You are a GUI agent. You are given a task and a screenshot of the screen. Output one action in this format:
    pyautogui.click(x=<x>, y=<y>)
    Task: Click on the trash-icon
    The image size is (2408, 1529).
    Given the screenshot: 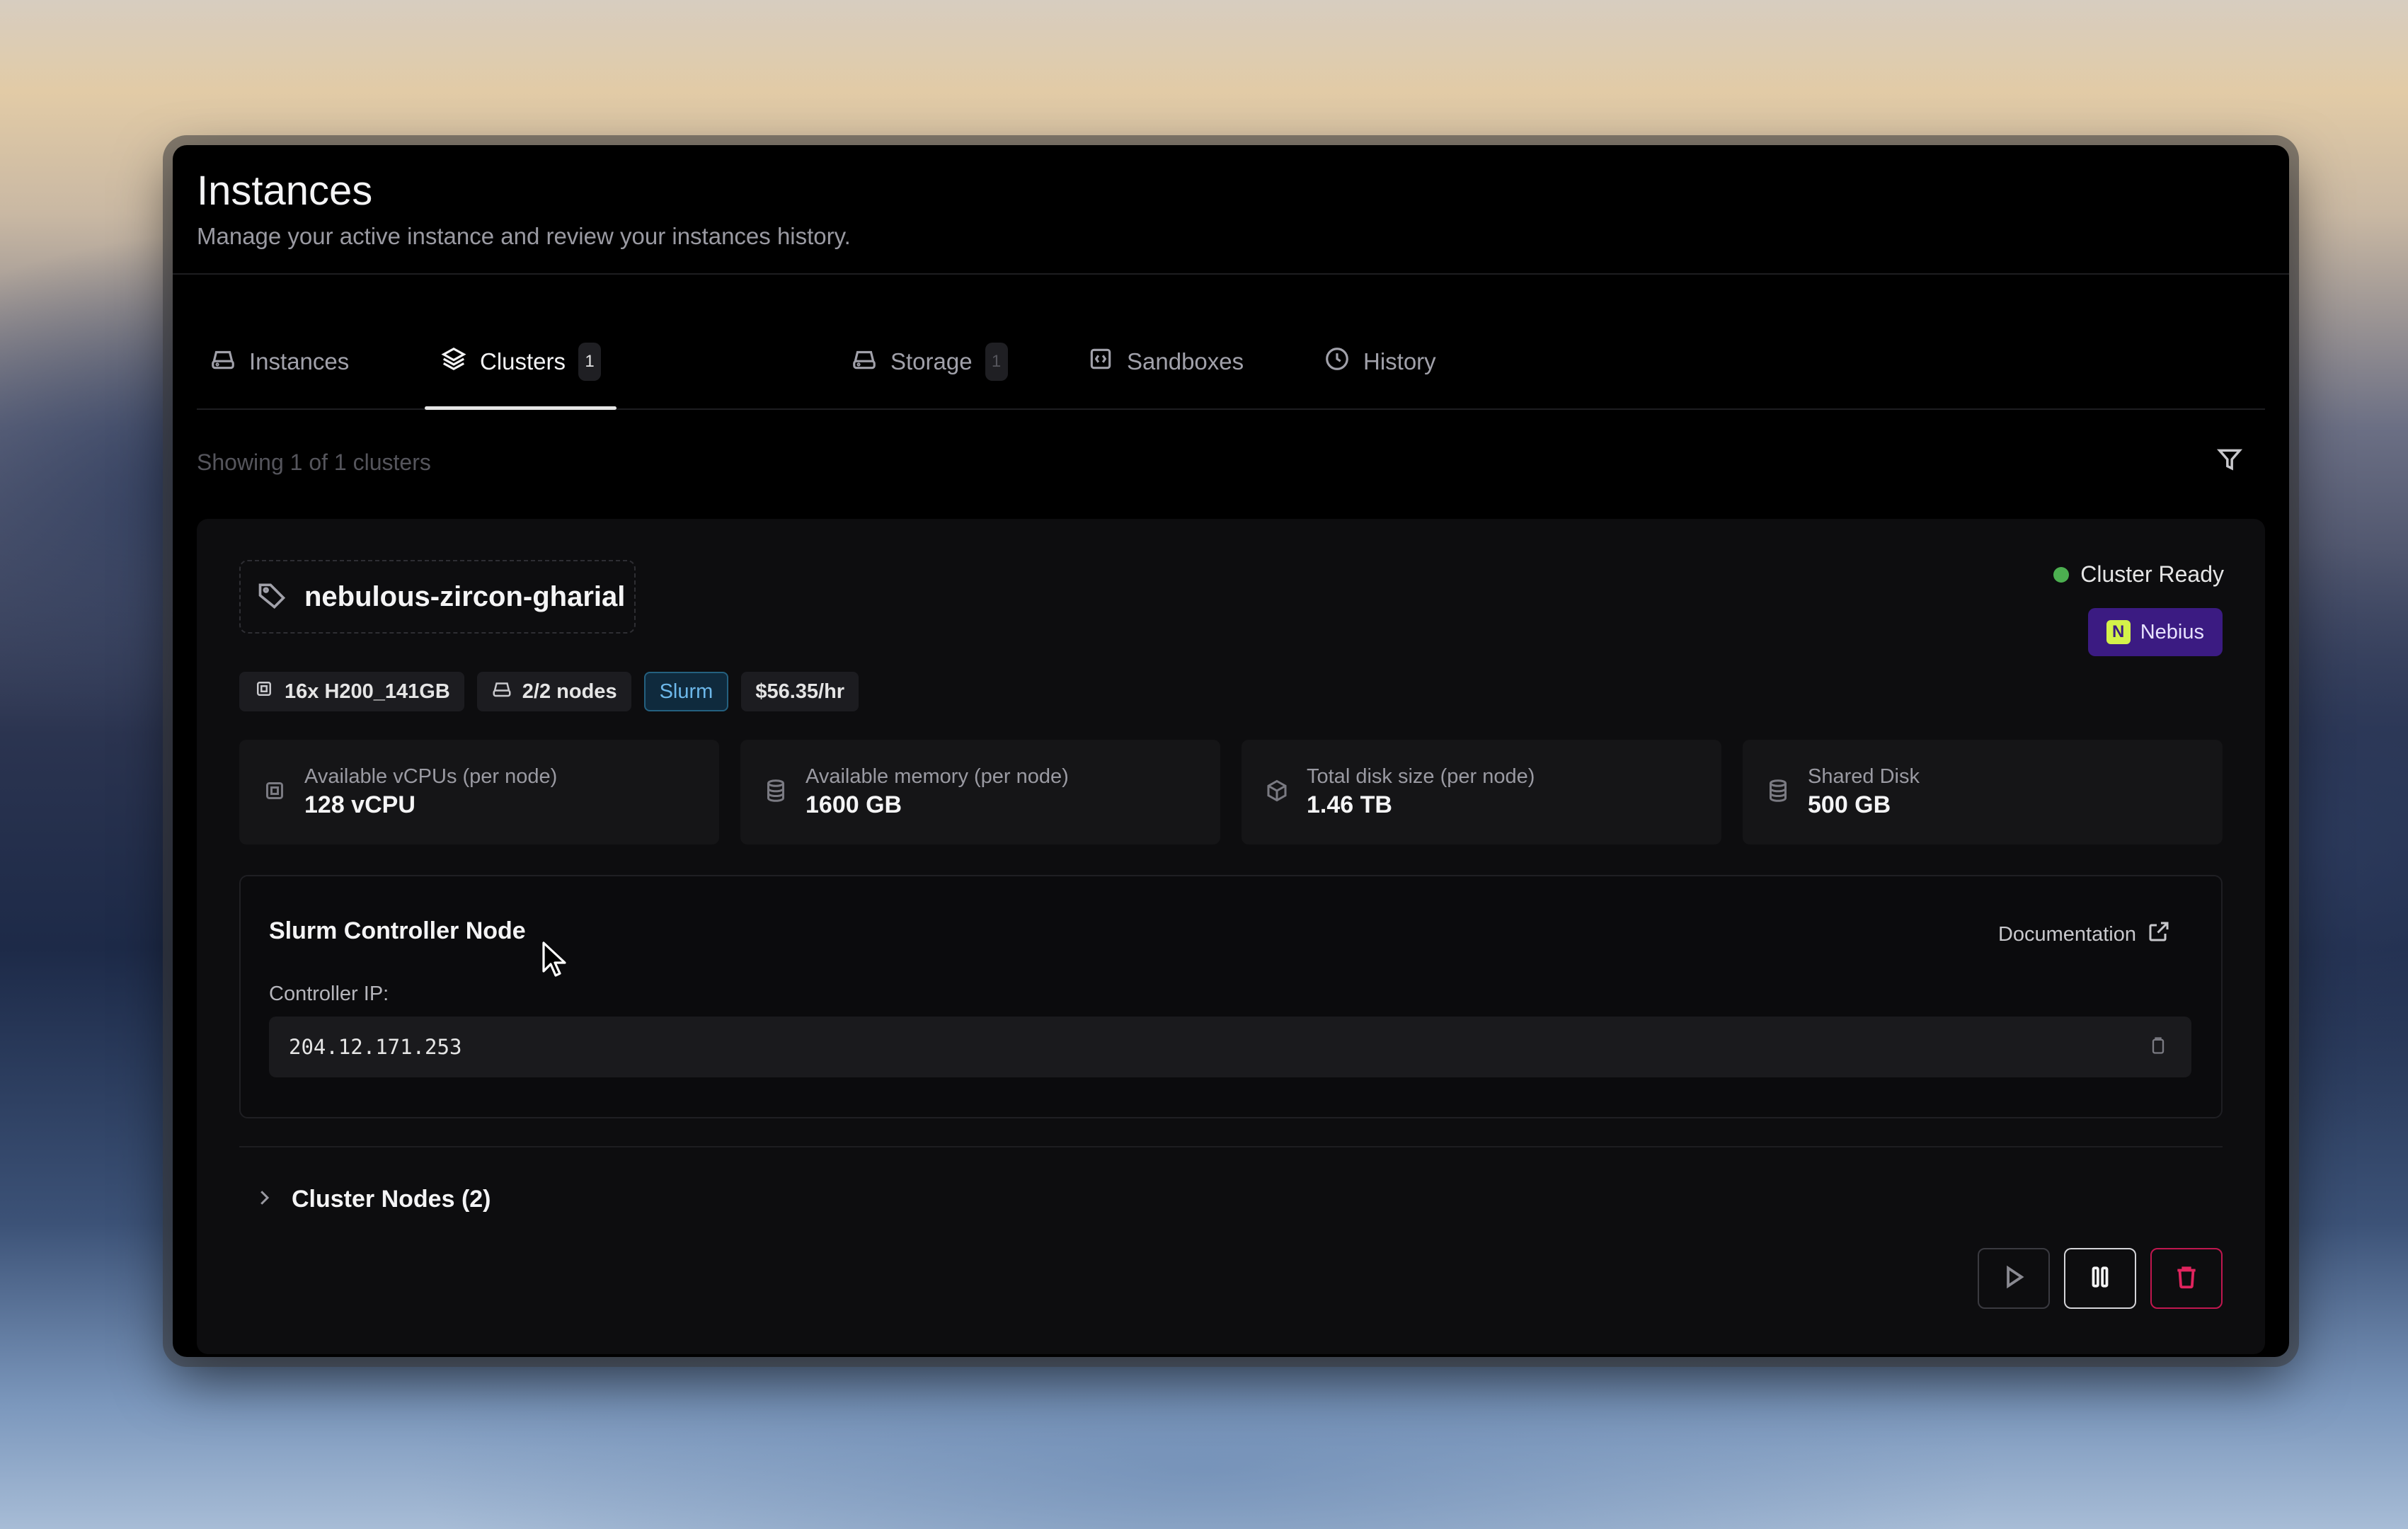 What is the action you would take?
    pyautogui.click(x=2186, y=1279)
    